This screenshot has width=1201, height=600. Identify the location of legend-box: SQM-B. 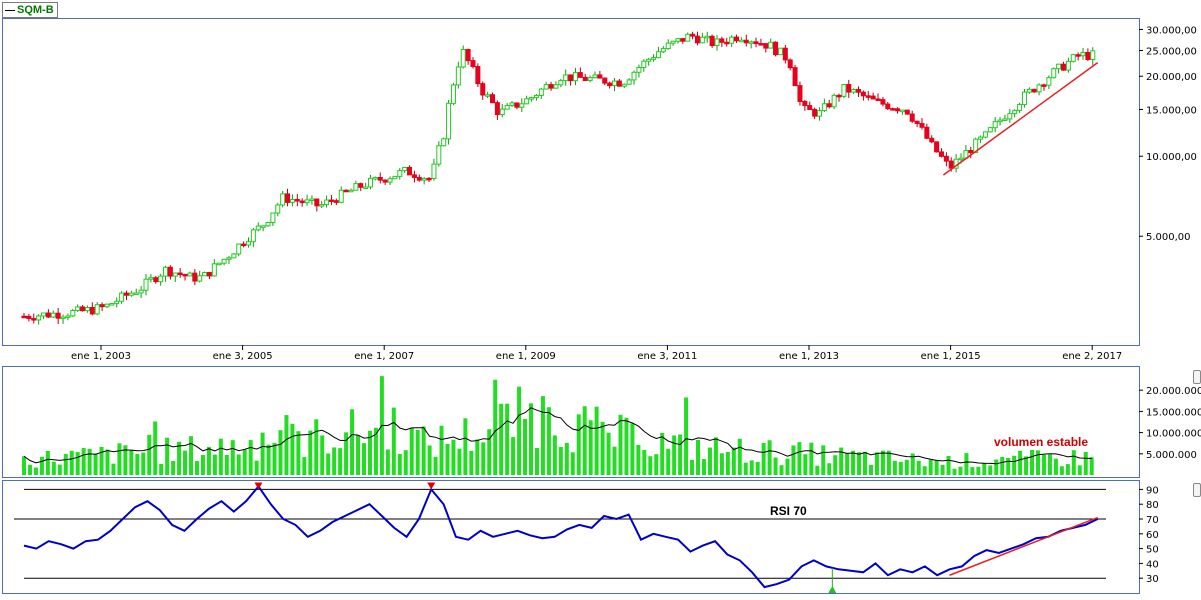
(30, 10).